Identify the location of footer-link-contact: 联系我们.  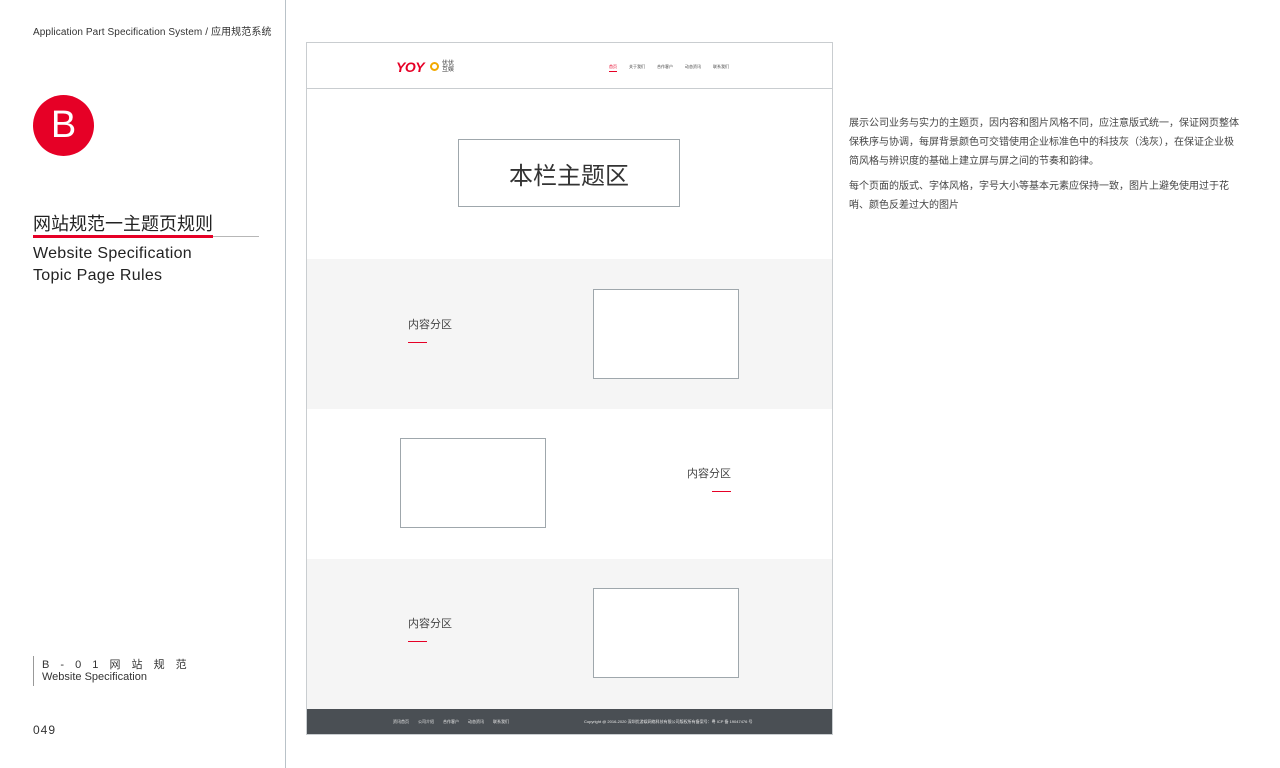
(501, 722).